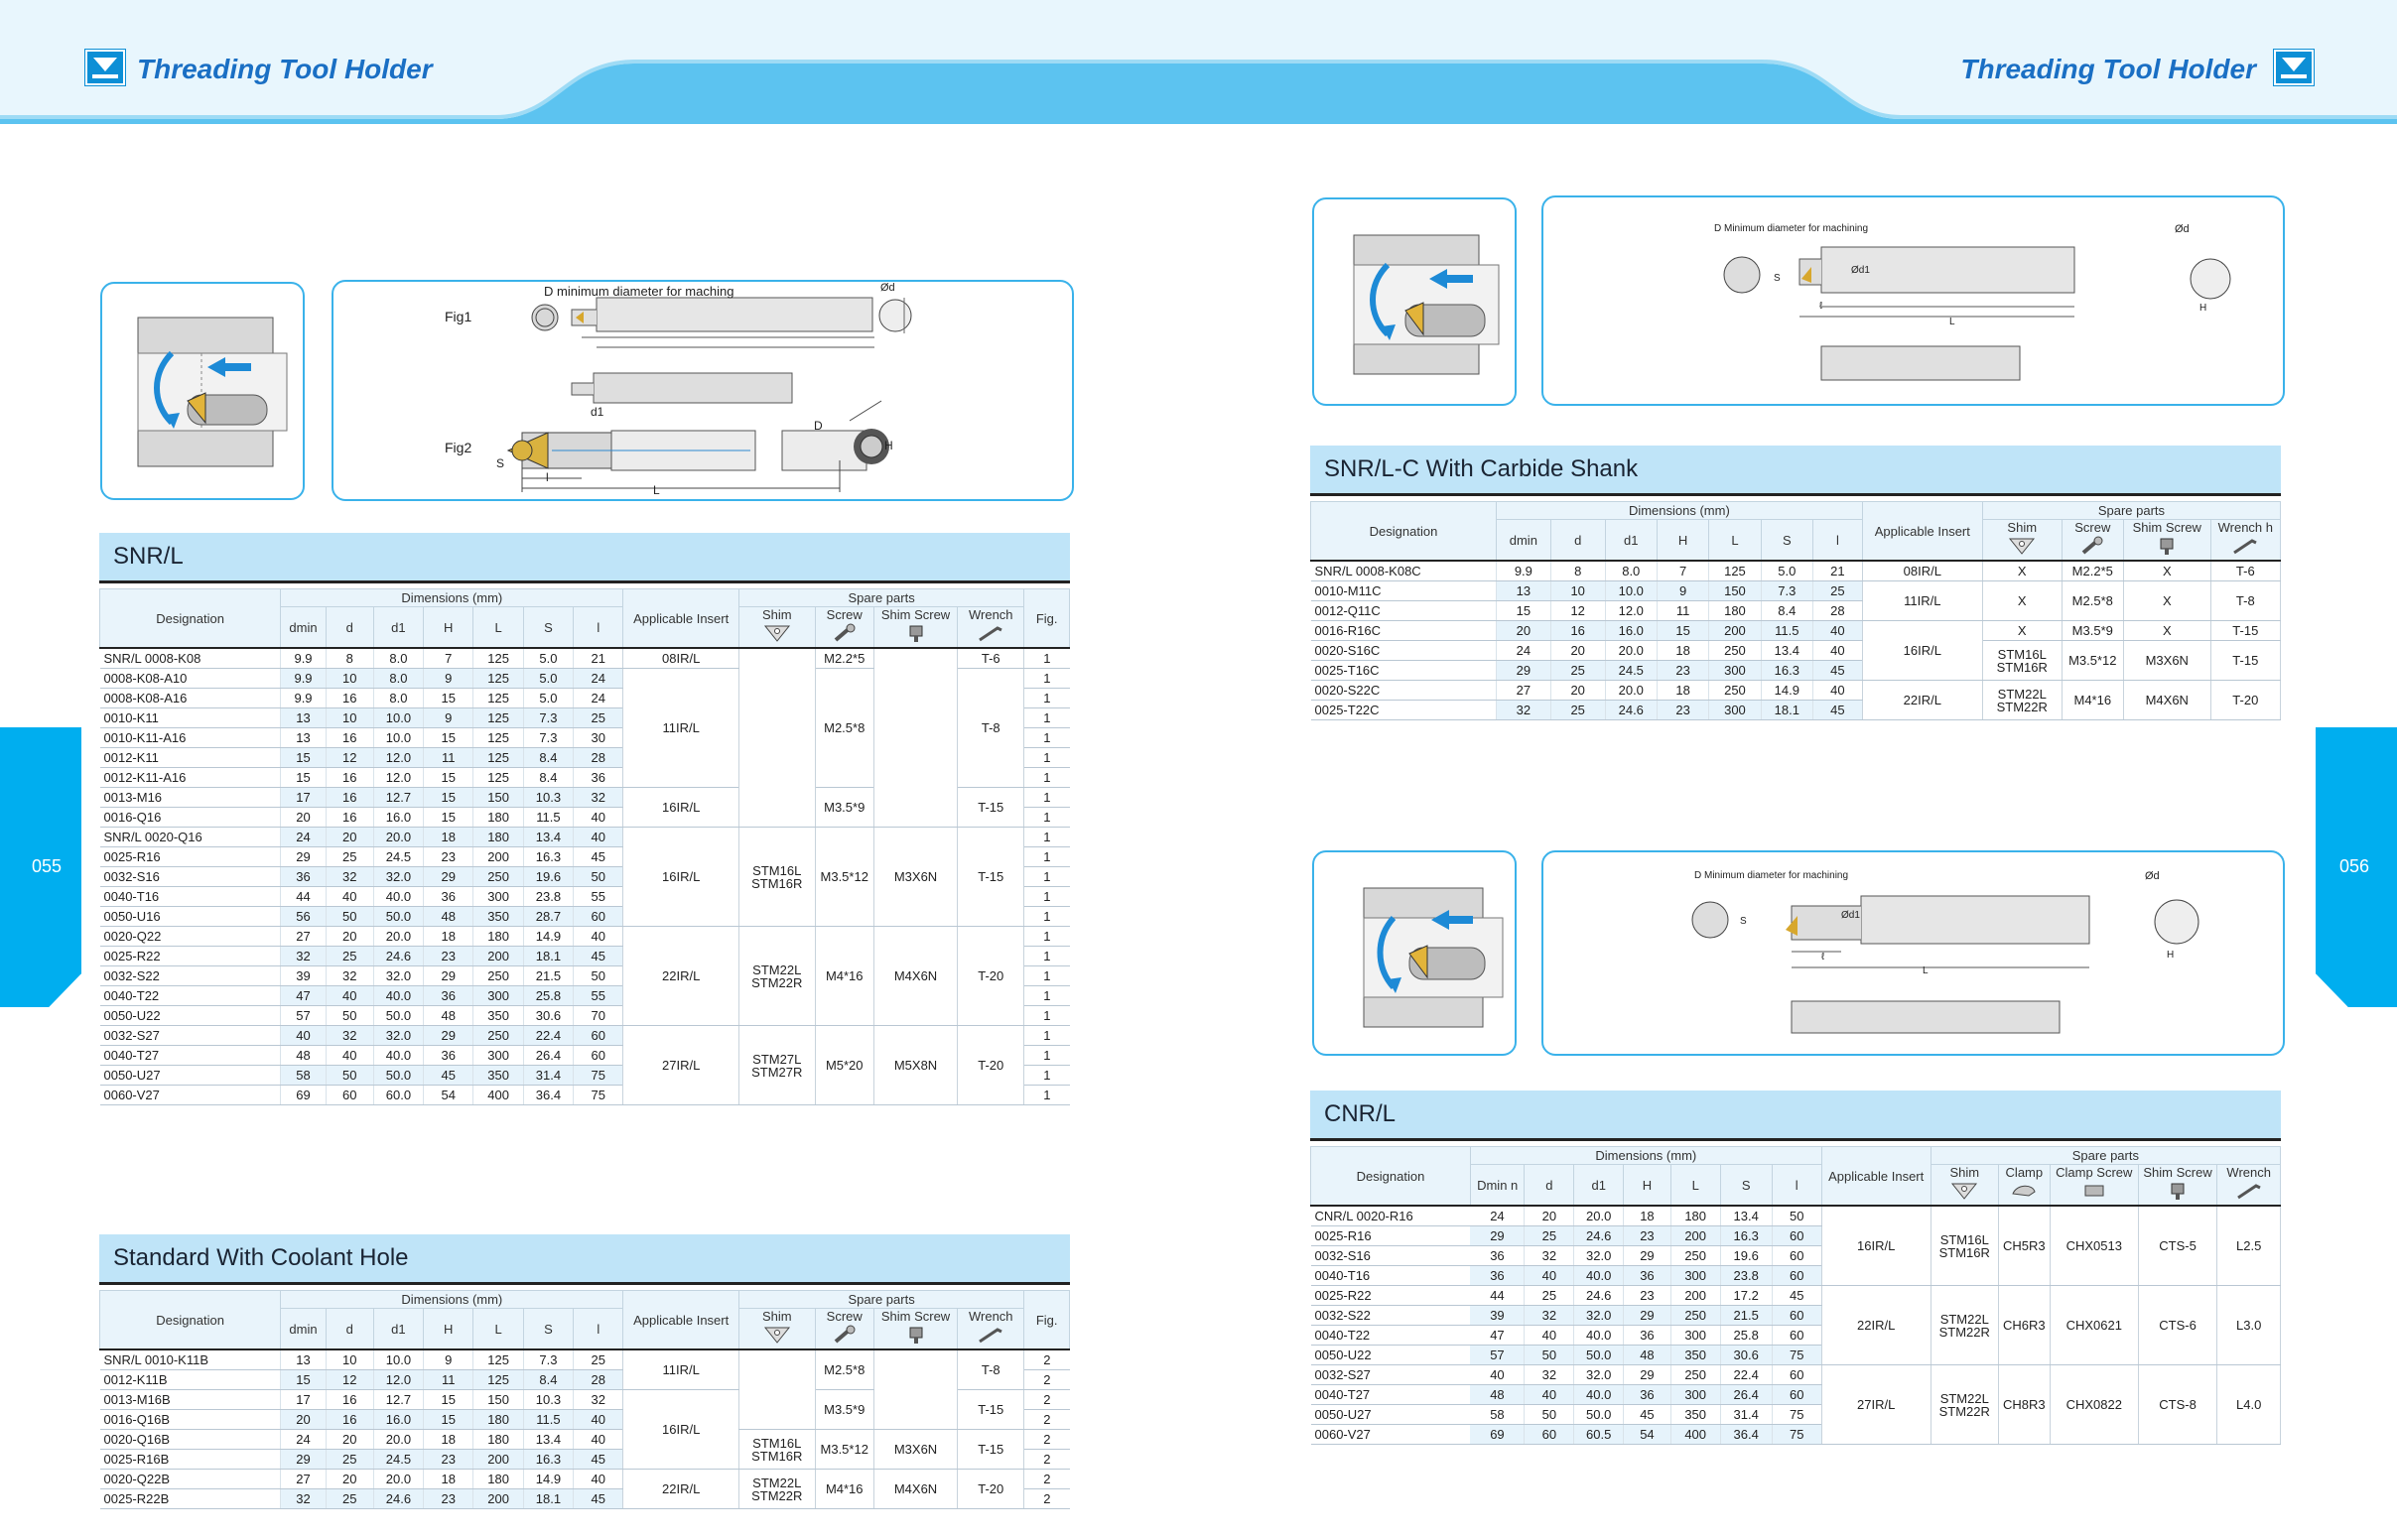  What do you see at coordinates (190, 698) in the screenshot?
I see `designation-cell: 0008-K08-A16` at bounding box center [190, 698].